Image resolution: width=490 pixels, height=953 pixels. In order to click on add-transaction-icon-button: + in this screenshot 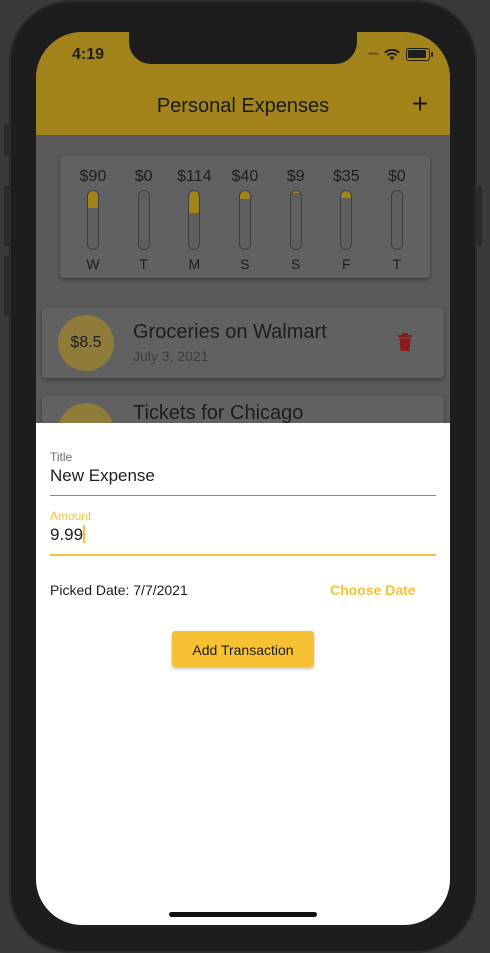, I will do `click(420, 104)`.